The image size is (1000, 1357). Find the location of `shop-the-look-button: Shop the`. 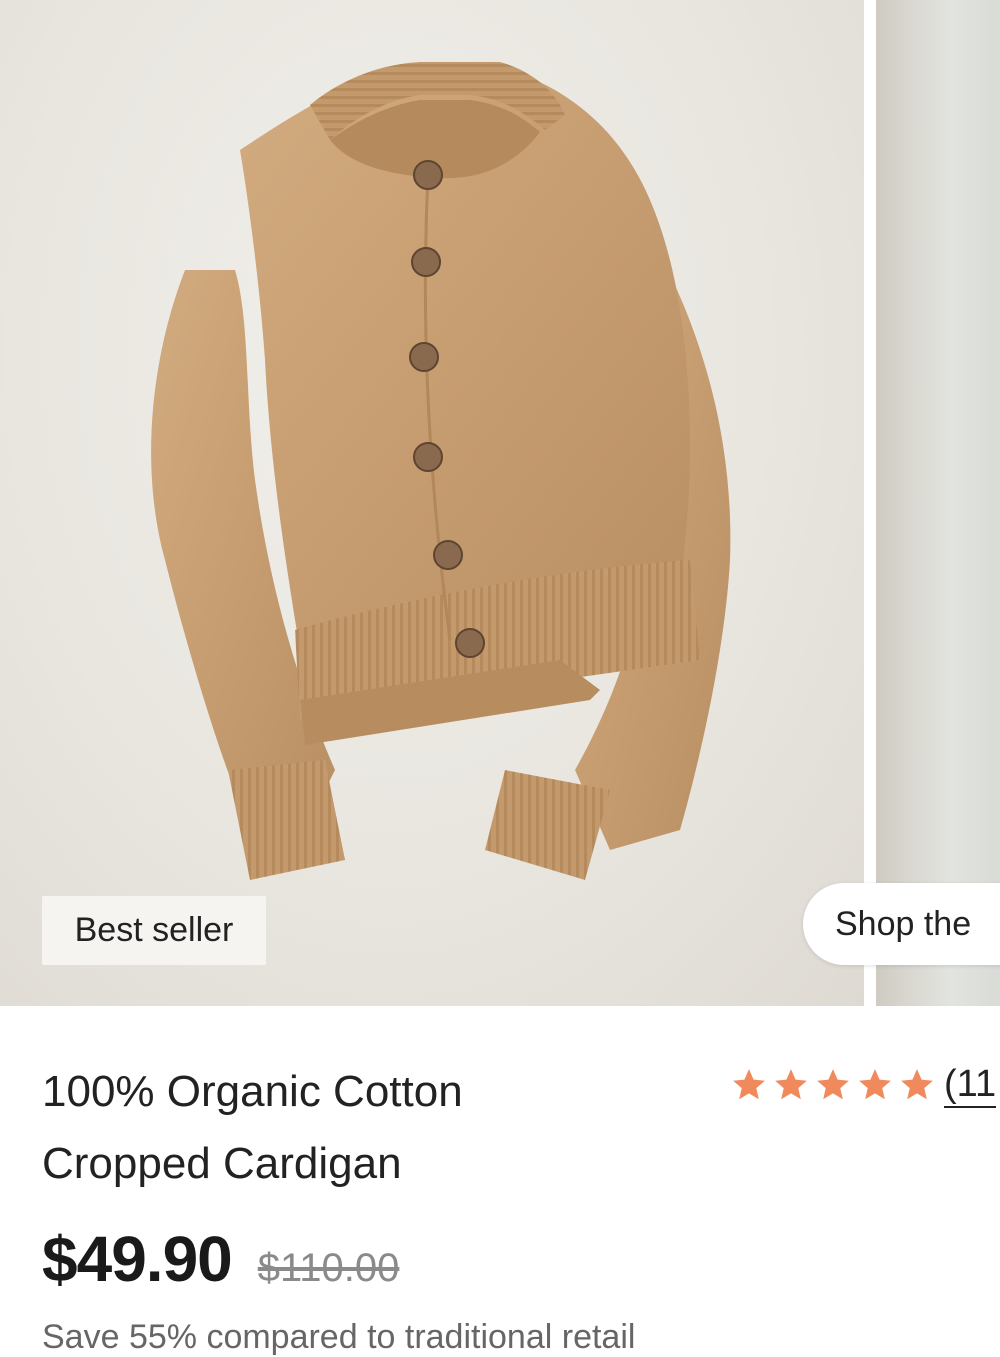

shop-the-look-button: Shop the is located at coordinates (901, 924).